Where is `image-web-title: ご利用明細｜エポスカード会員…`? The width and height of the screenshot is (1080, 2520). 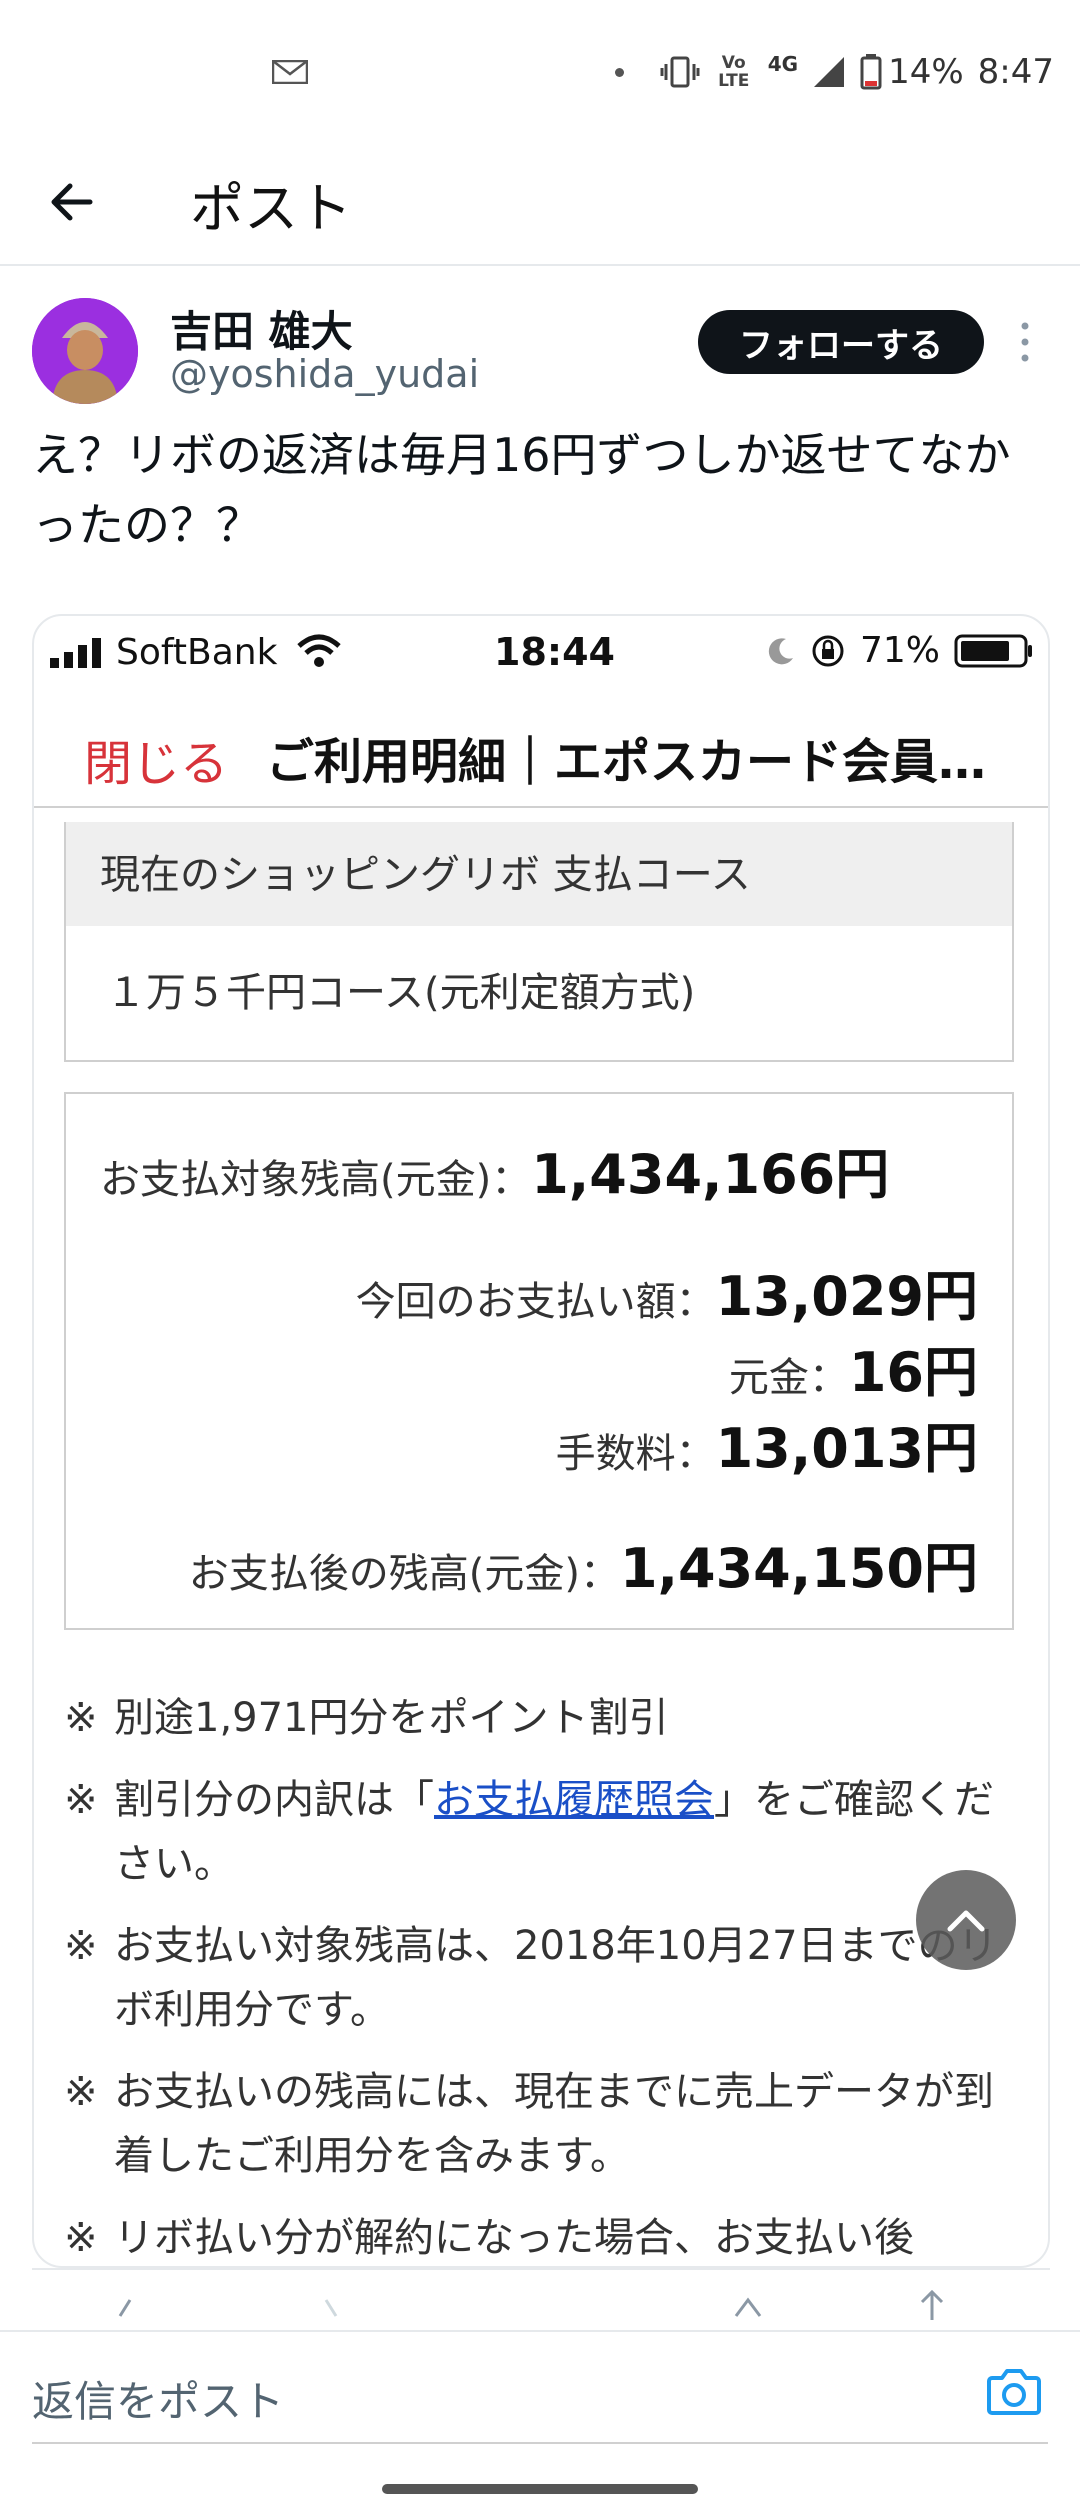 image-web-title: ご利用明細｜エポスカード会員… is located at coordinates (626, 762).